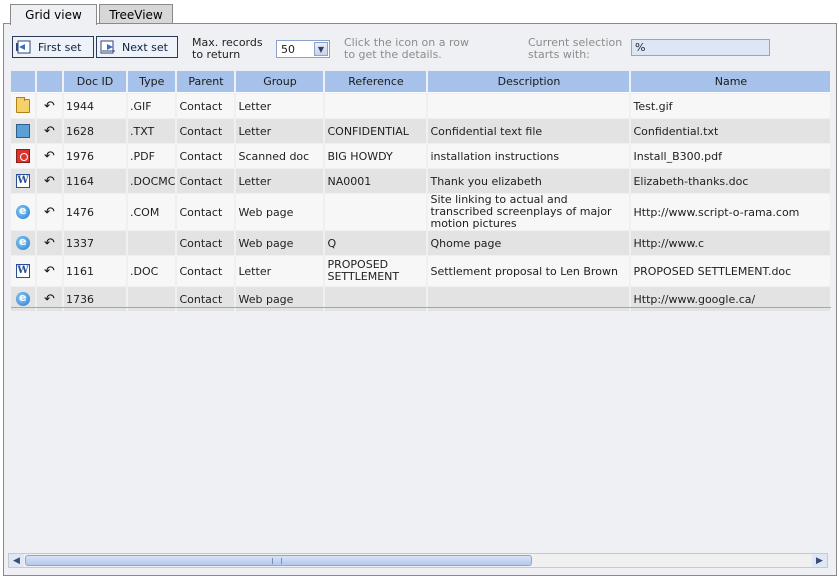  I want to click on tab-treeview: TreeView, so click(136, 14).